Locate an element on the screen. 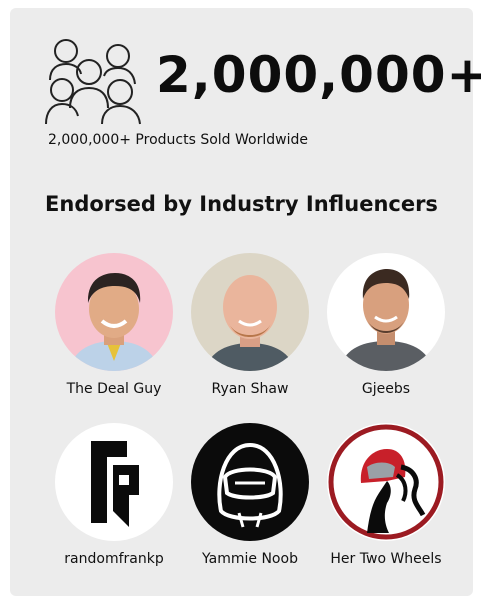 The width and height of the screenshot is (481, 602). rider-helmet-logo-icon is located at coordinates (386, 482).